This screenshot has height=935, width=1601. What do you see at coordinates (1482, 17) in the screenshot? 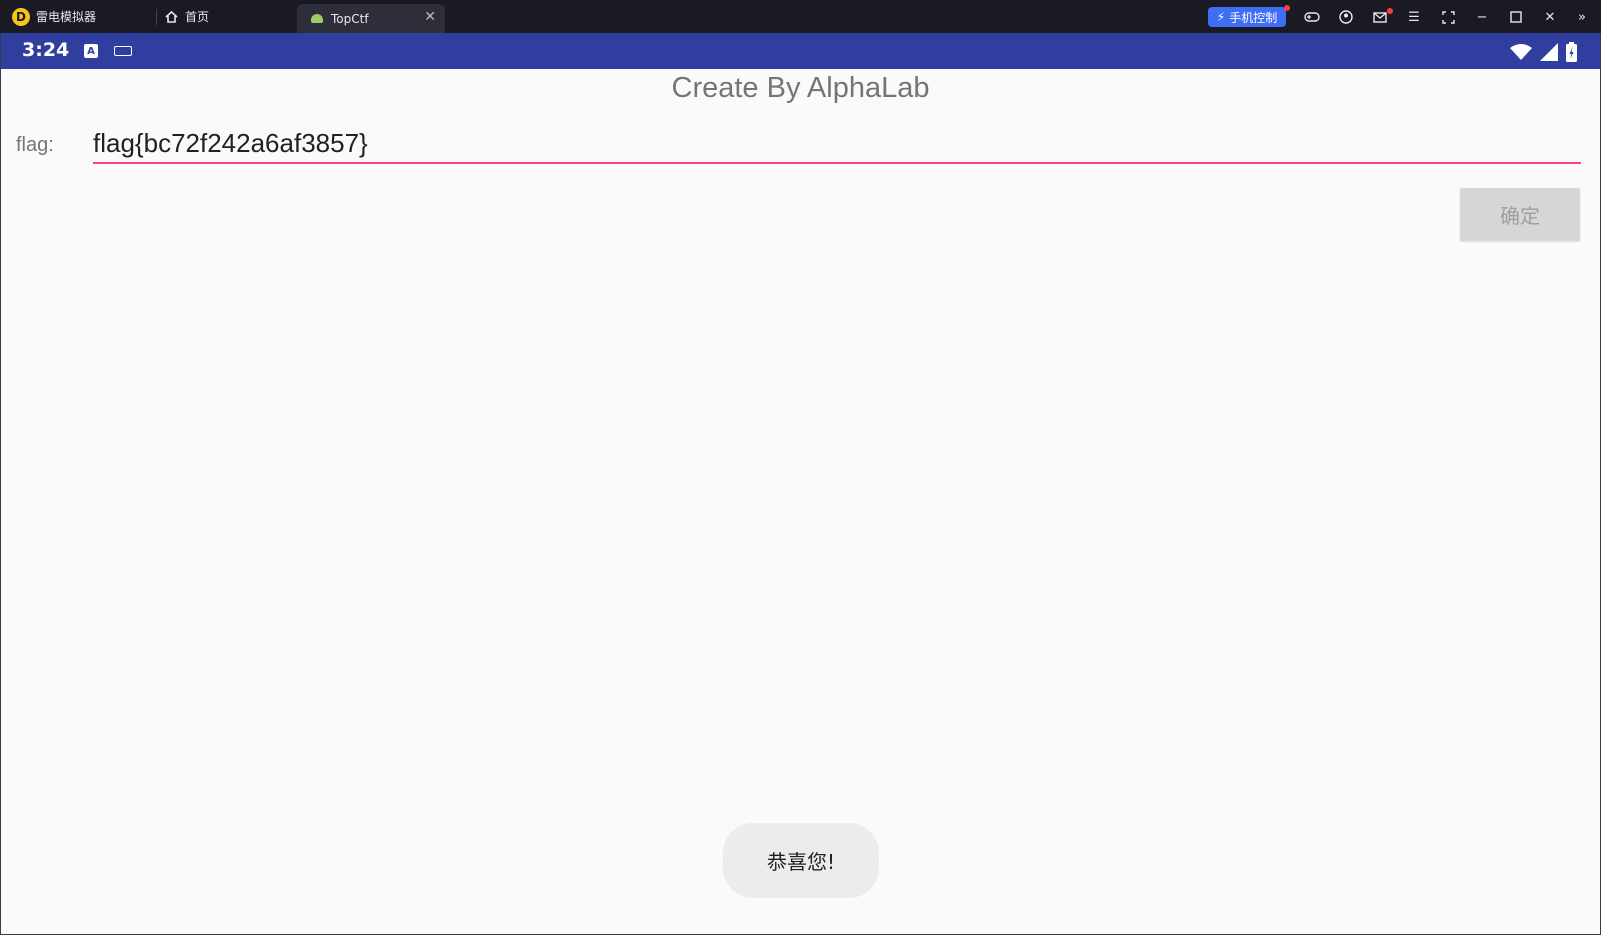
I see `minimize-icon: −` at bounding box center [1482, 17].